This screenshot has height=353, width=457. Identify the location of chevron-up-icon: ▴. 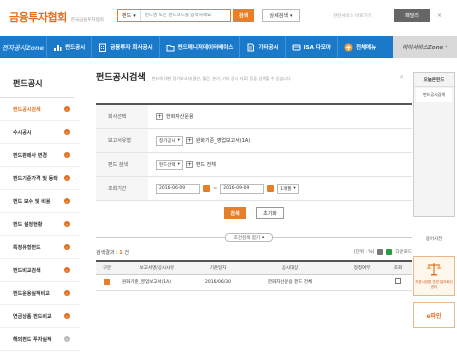
(263, 237).